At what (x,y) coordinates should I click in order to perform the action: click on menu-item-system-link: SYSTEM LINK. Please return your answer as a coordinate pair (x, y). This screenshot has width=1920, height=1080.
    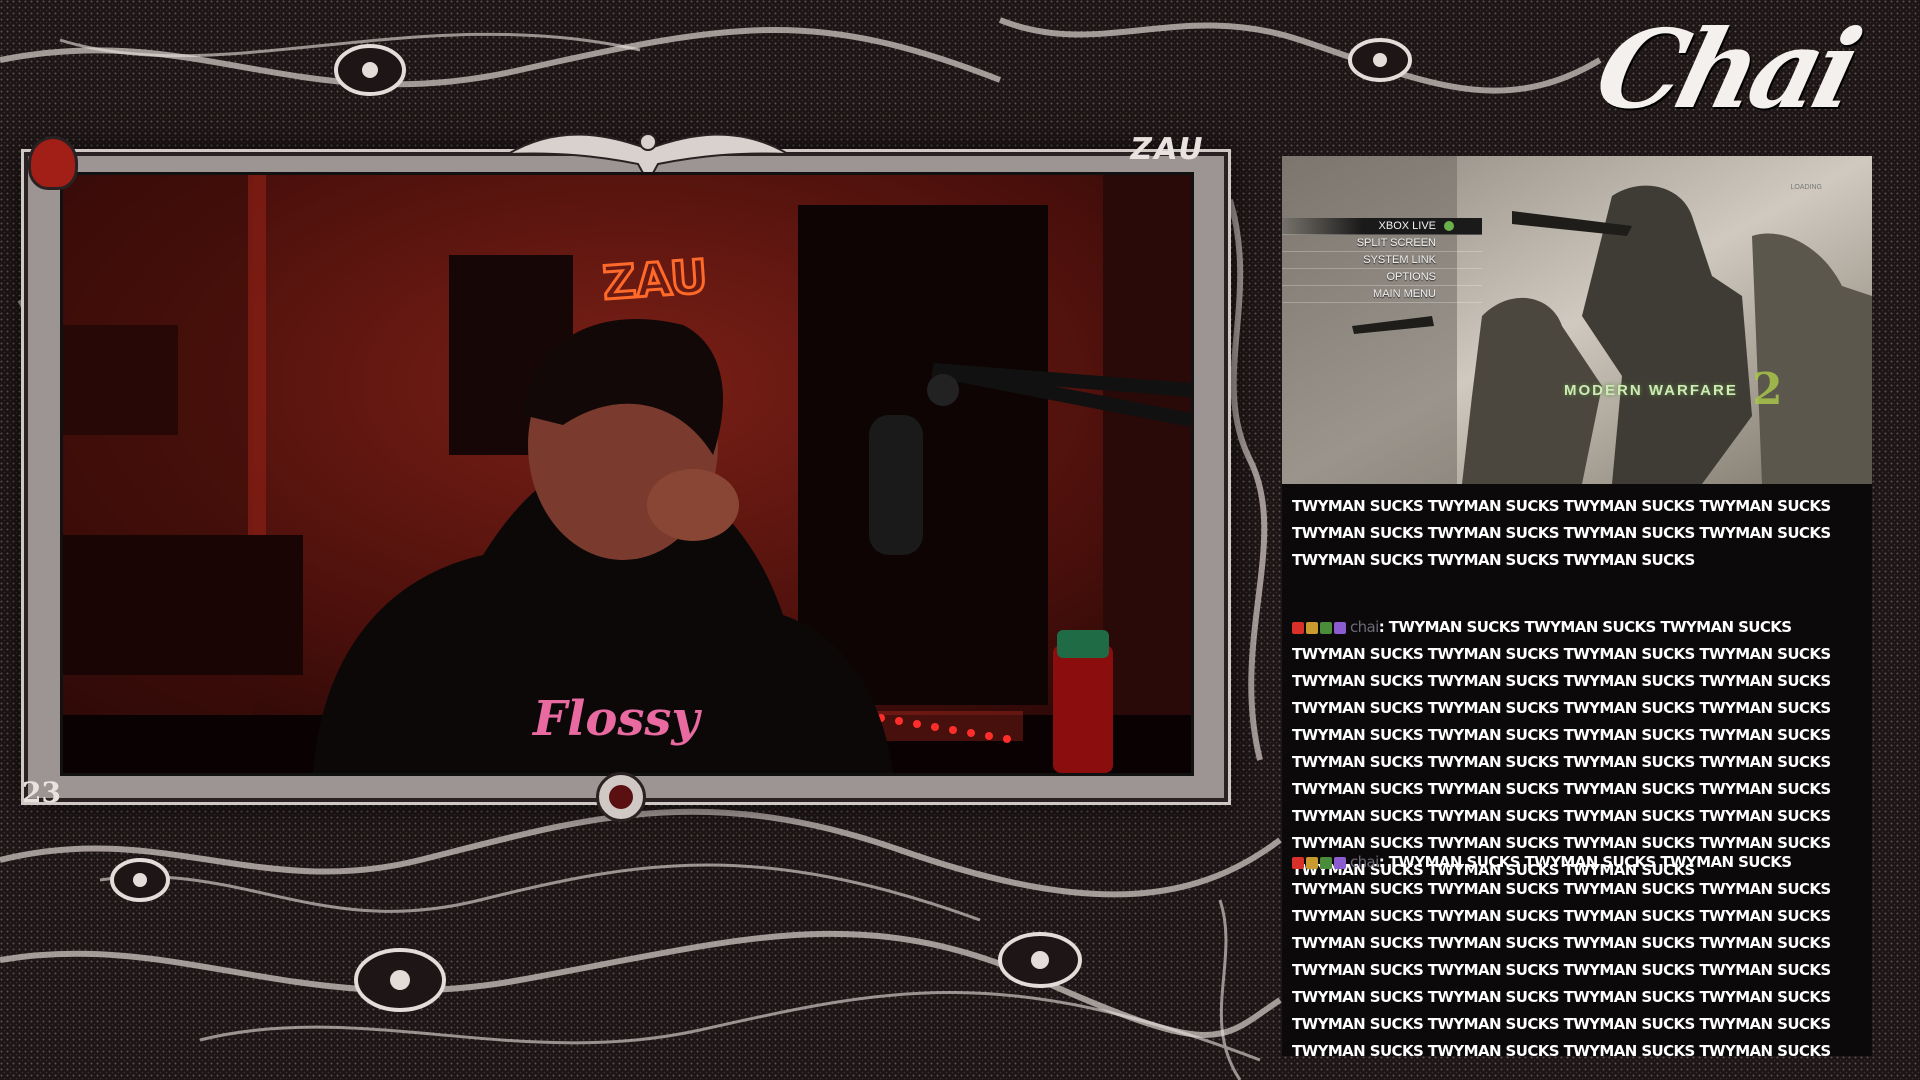
    Looking at the image, I should click on (1382, 260).